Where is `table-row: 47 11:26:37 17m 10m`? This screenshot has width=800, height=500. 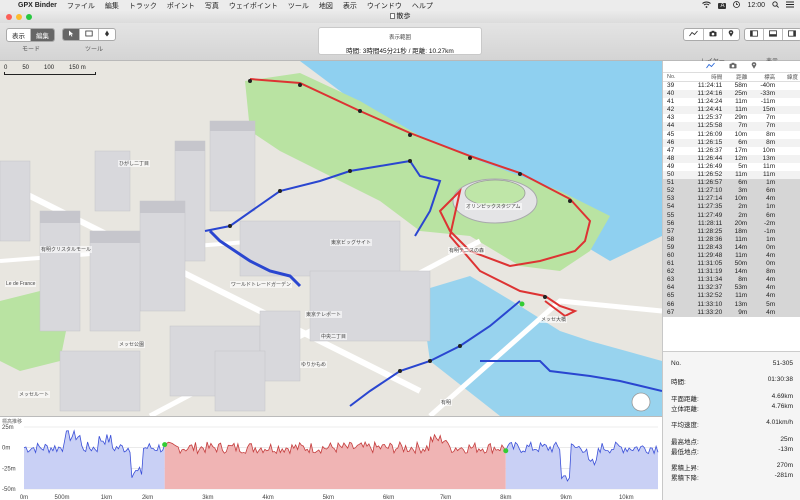 table-row: 47 11:26:37 17m 10m is located at coordinates (731, 151).